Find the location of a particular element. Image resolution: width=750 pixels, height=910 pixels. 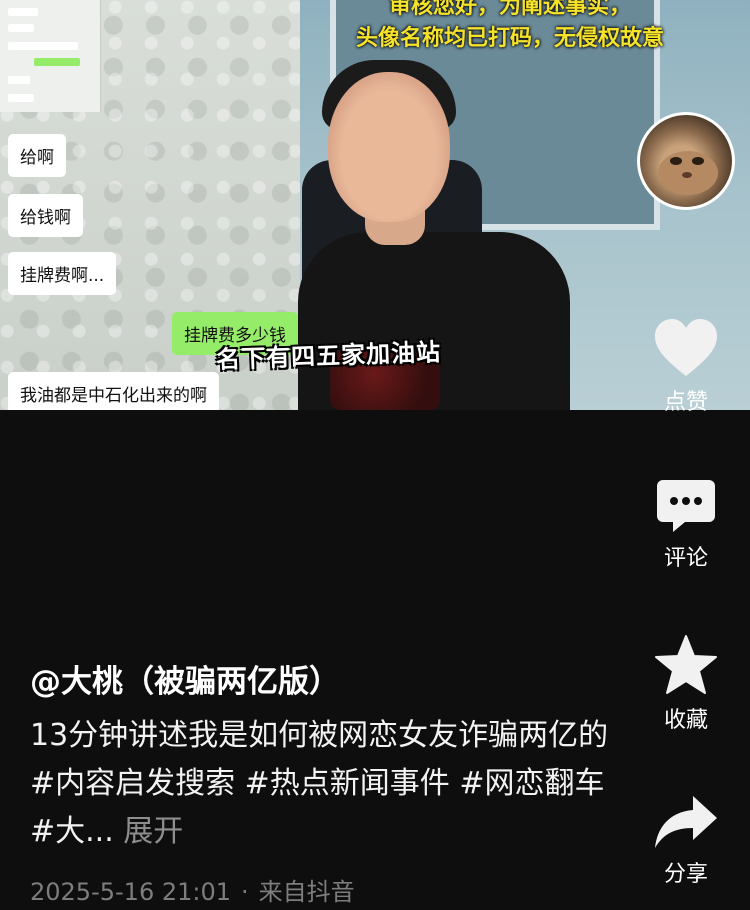

like-button: 点赞 is located at coordinates (686, 367).